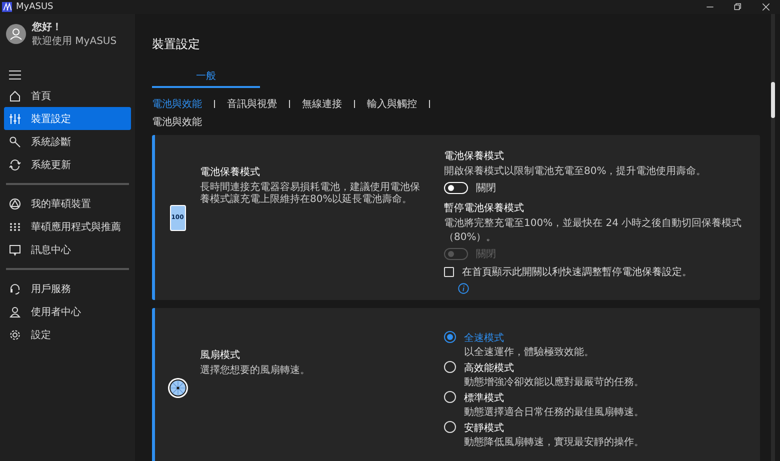  What do you see at coordinates (15, 164) in the screenshot?
I see `refresh-icon` at bounding box center [15, 164].